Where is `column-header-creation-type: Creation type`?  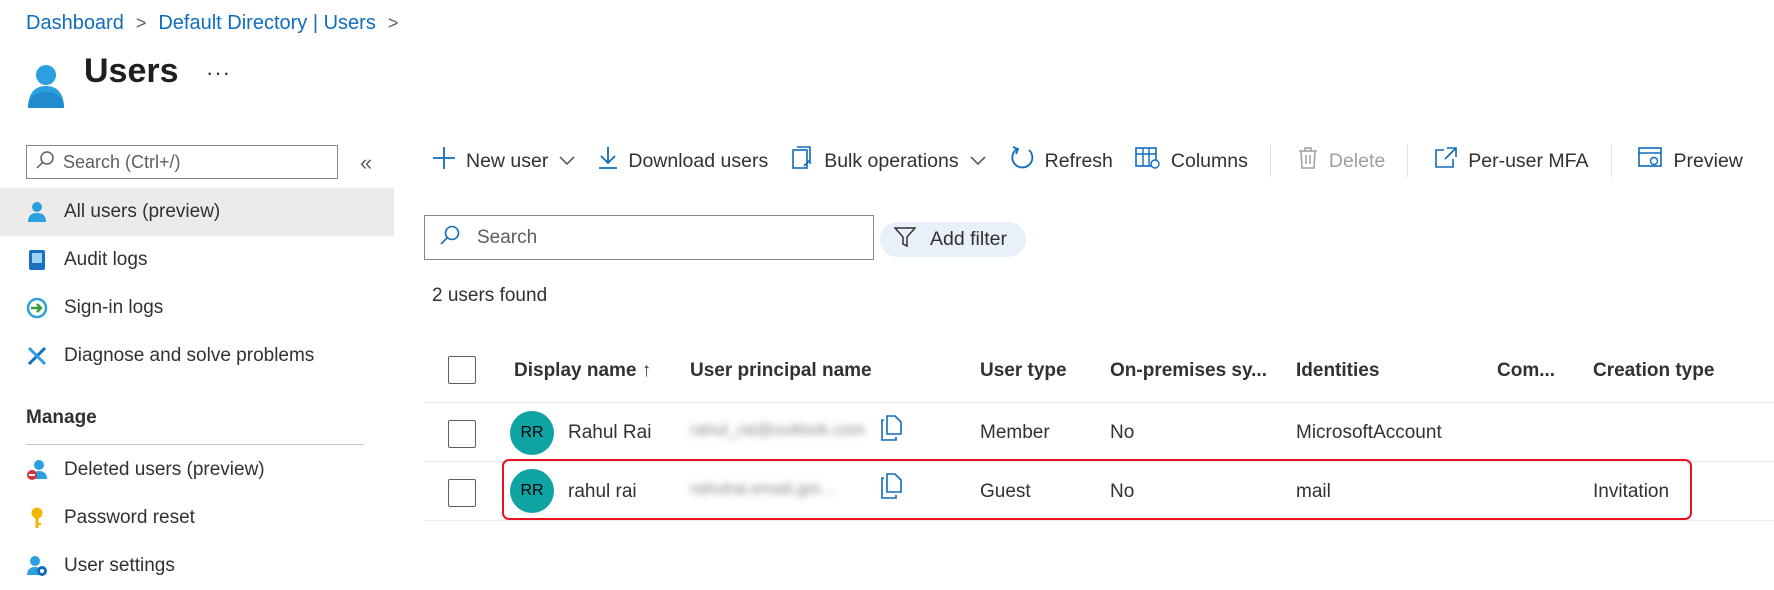
column-header-creation-type: Creation type is located at coordinates (1653, 371).